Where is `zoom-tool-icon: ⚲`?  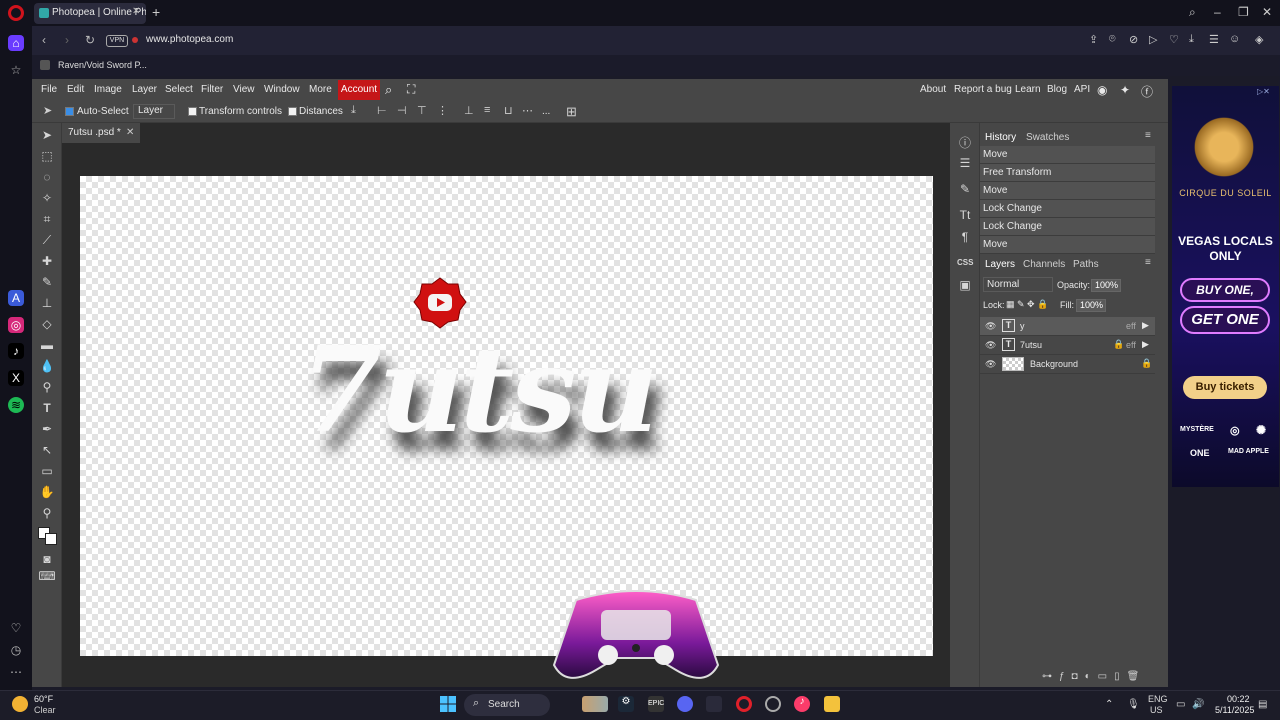 zoom-tool-icon: ⚲ is located at coordinates (47, 513).